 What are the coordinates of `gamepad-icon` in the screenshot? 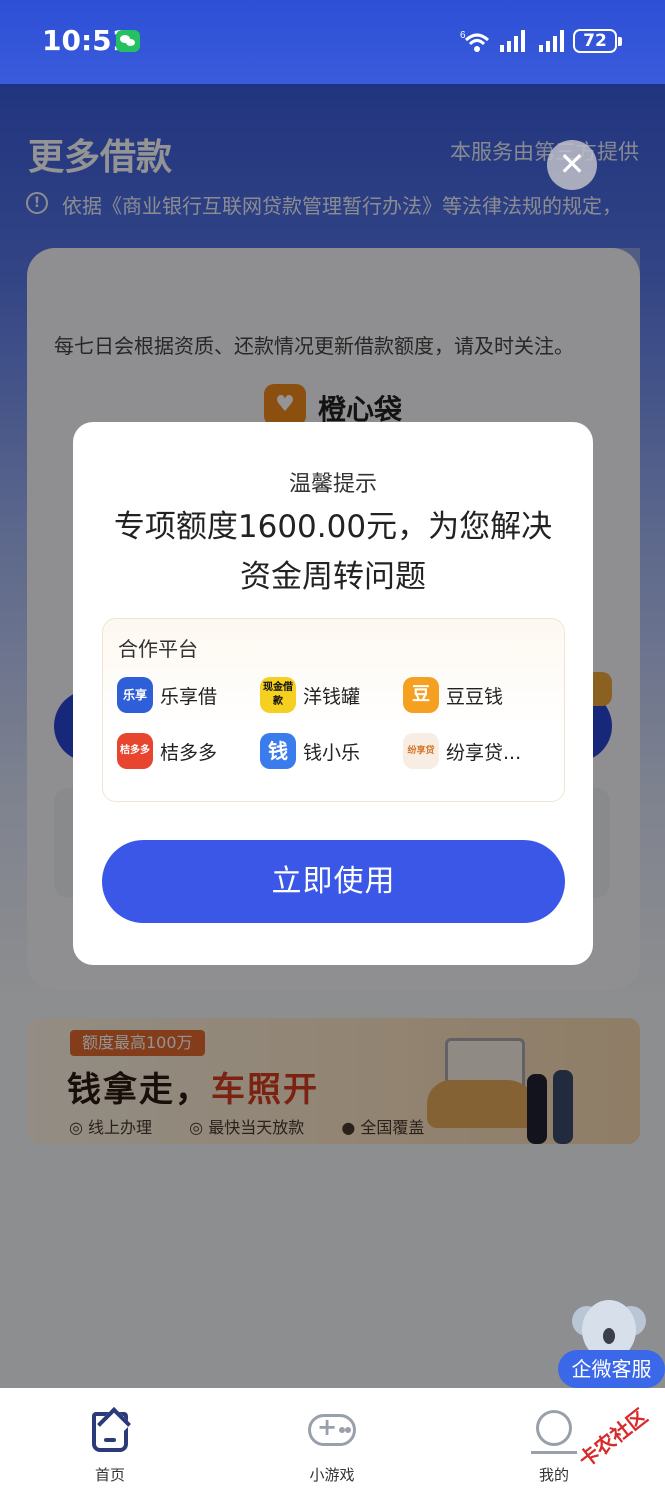 It's located at (332, 1429).